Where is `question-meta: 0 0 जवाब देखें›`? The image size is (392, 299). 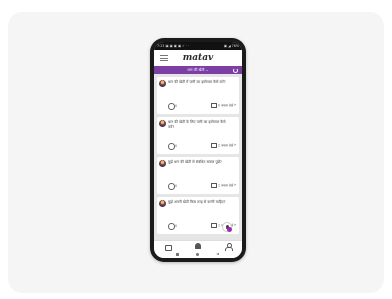 question-meta: 0 0 जवाब देखें› is located at coordinates (202, 106).